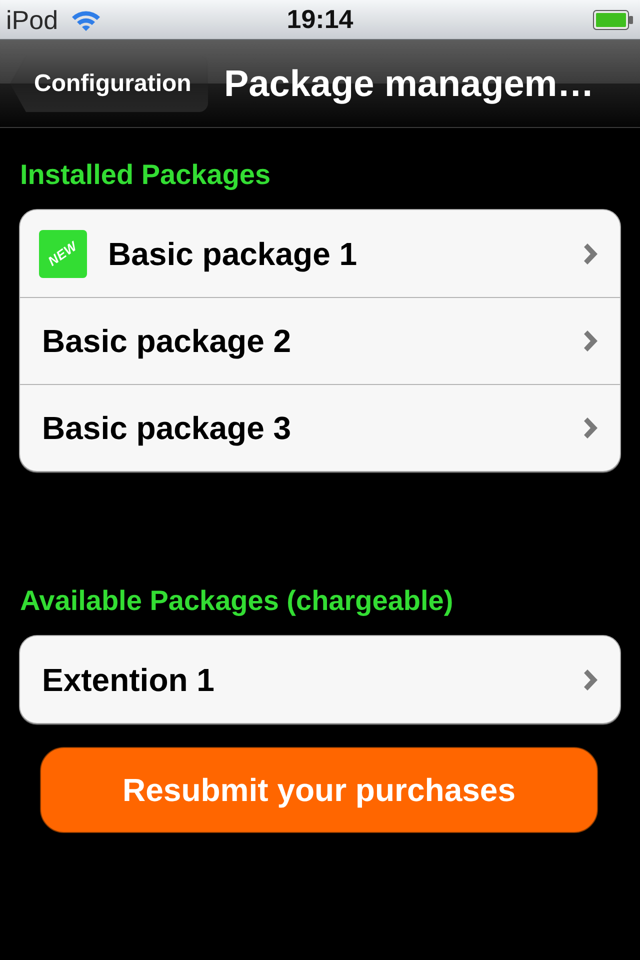 This screenshot has height=960, width=640. What do you see at coordinates (320, 679) in the screenshot?
I see `list-row: Extention 1` at bounding box center [320, 679].